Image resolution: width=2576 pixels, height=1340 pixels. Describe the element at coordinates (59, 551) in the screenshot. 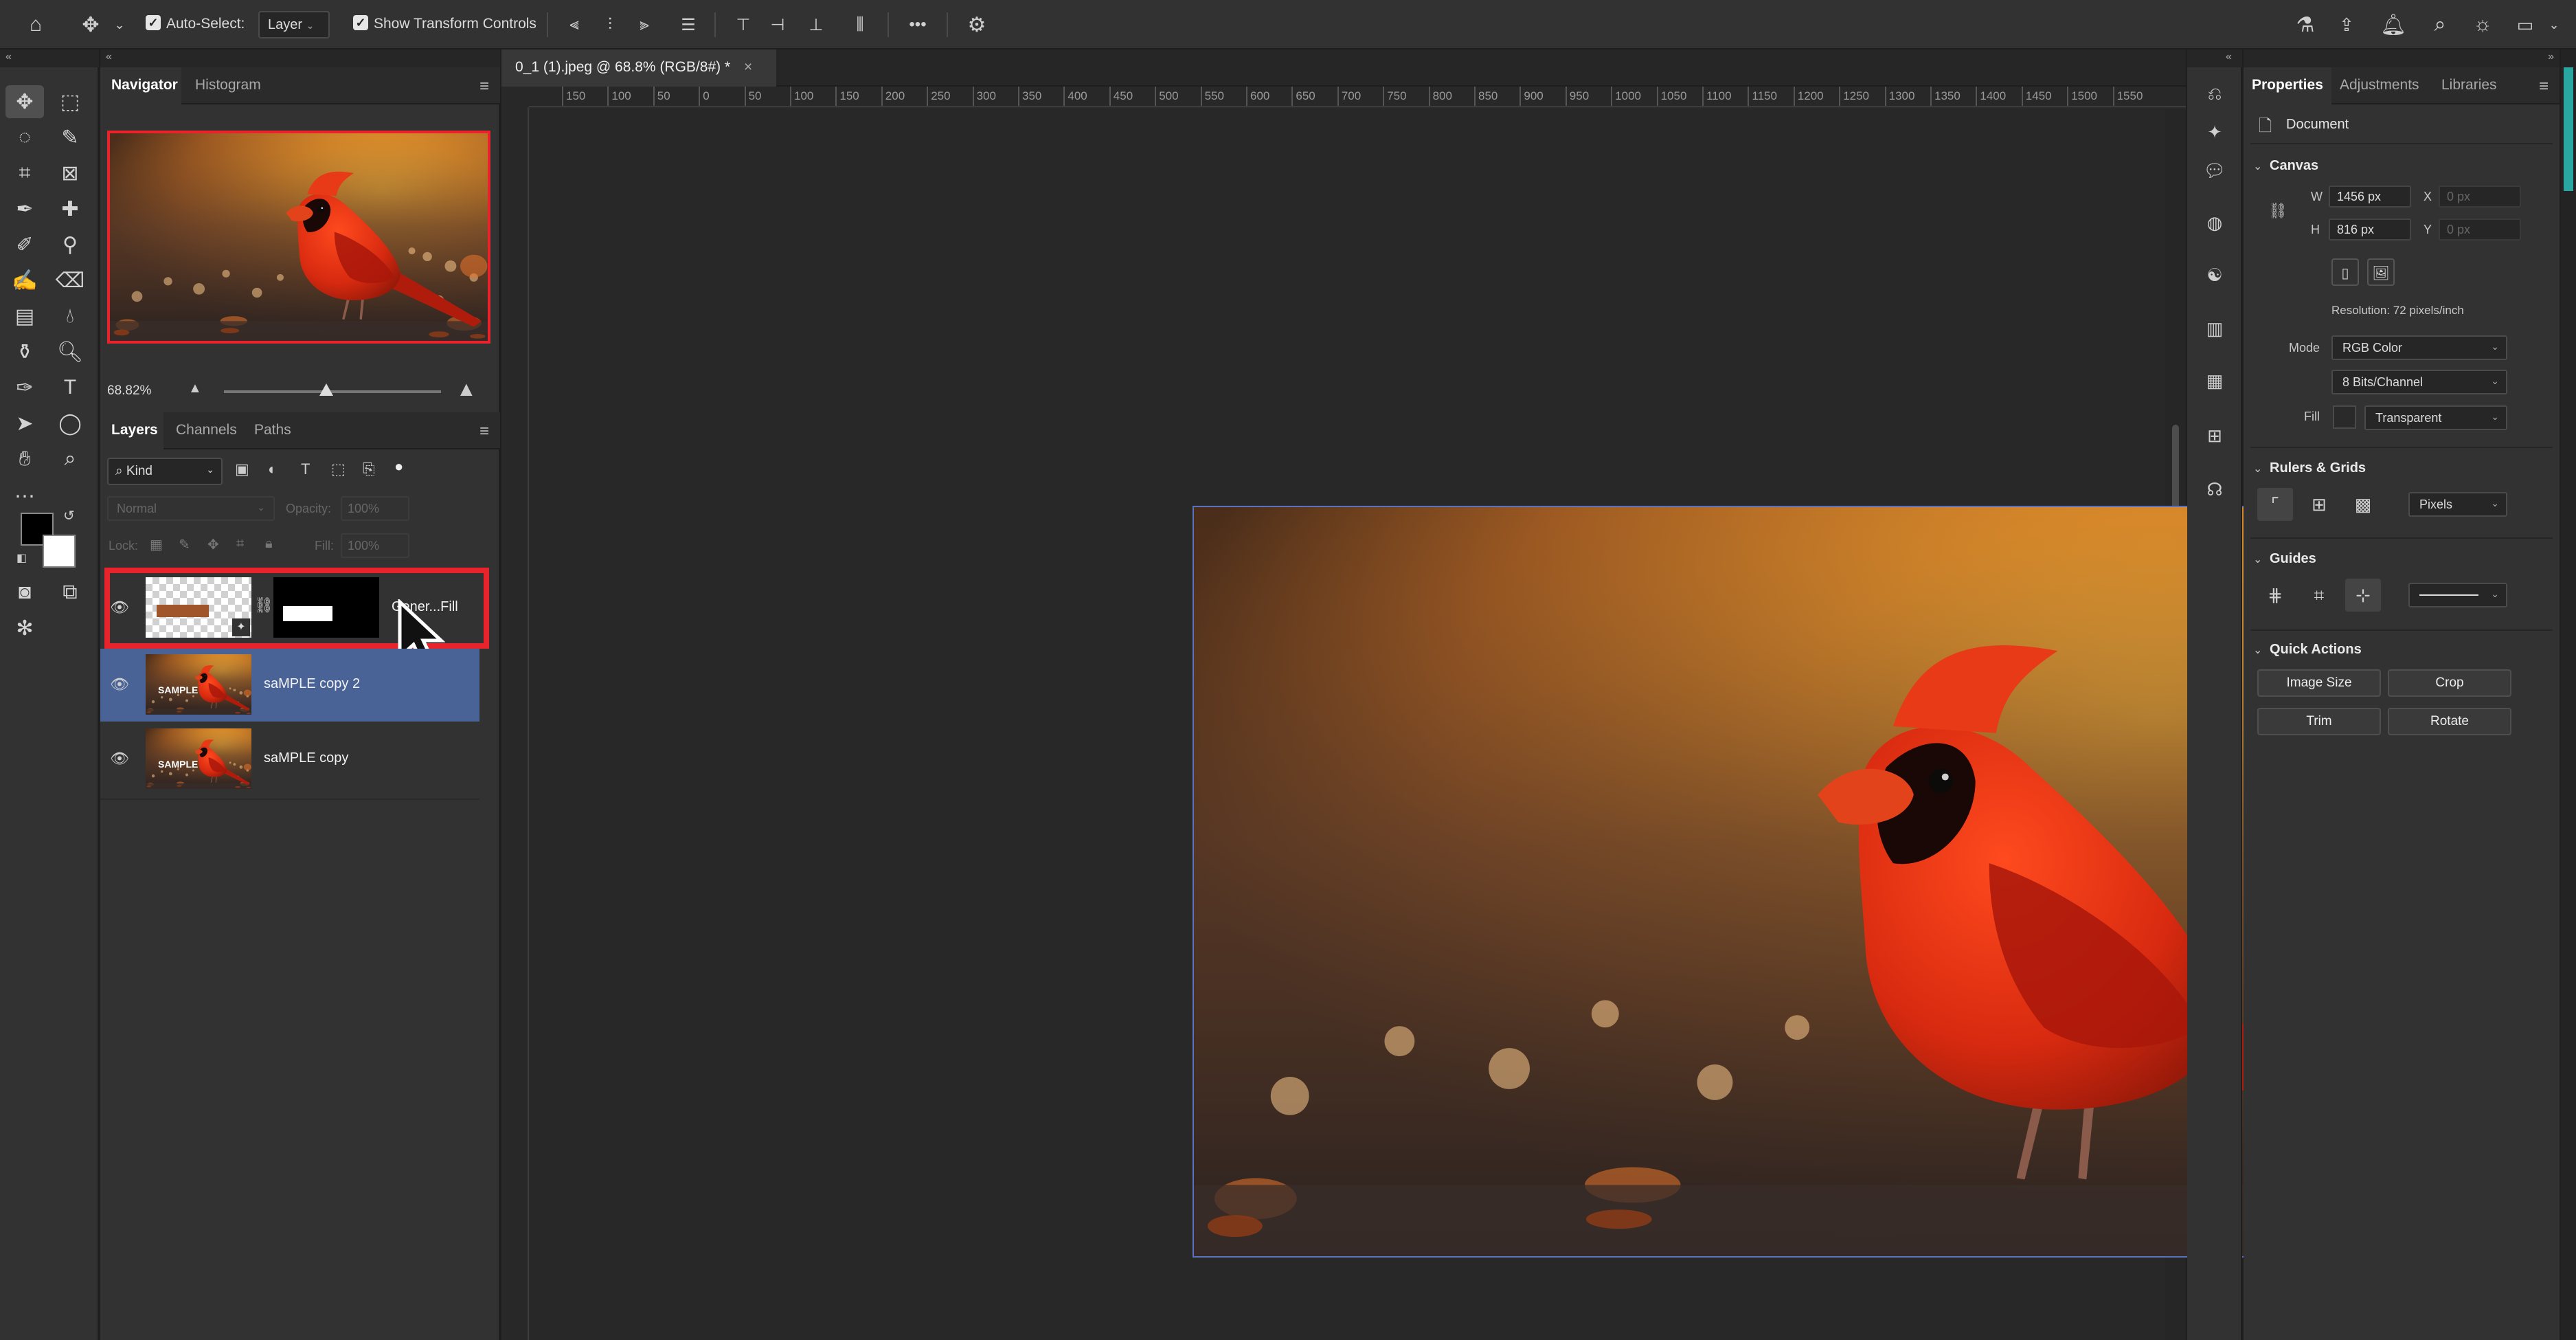

I see `background-color-swatch` at that location.